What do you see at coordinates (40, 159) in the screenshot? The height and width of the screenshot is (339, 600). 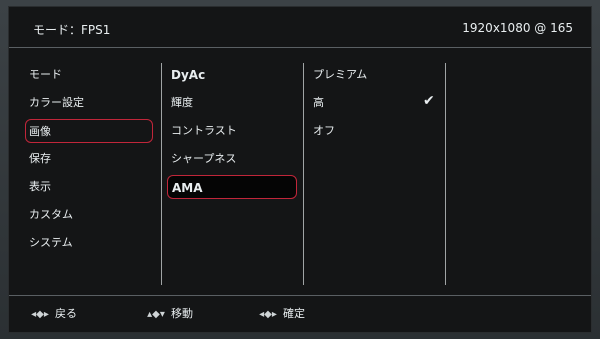 I see `main-menu-item-save: 保存` at bounding box center [40, 159].